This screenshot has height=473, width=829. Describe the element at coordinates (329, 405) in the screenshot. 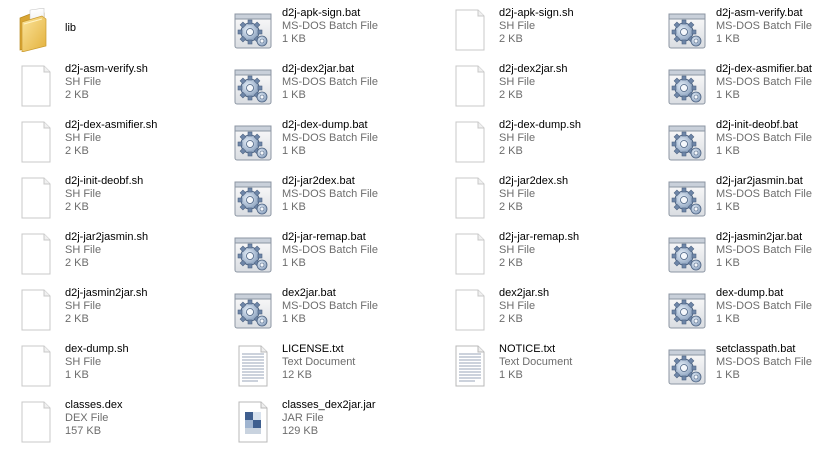

I see `file-name: classes_dex2jar.jar` at that location.